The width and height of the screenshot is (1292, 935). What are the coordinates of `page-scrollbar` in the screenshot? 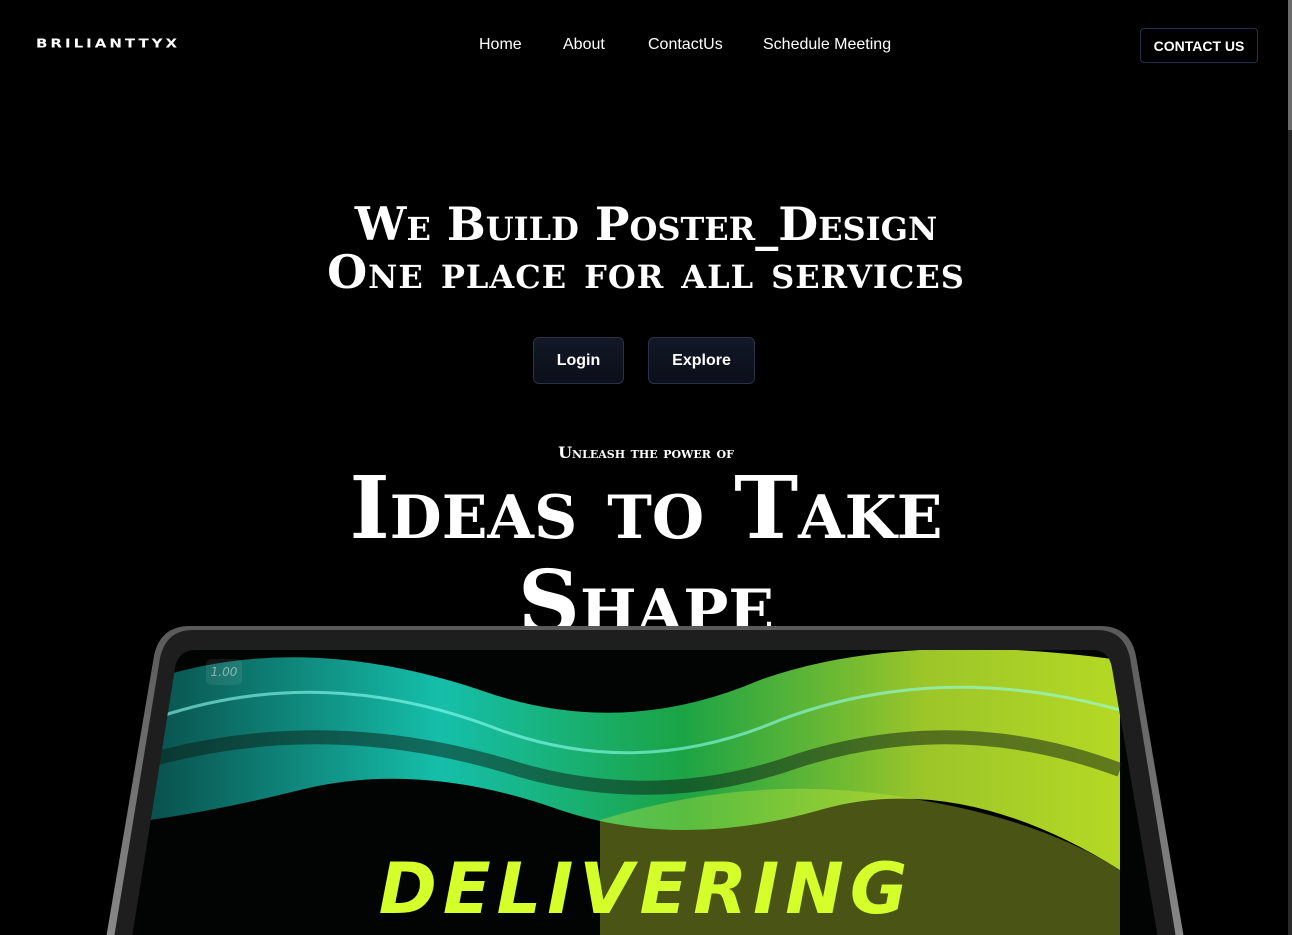 It's located at (1290, 467).